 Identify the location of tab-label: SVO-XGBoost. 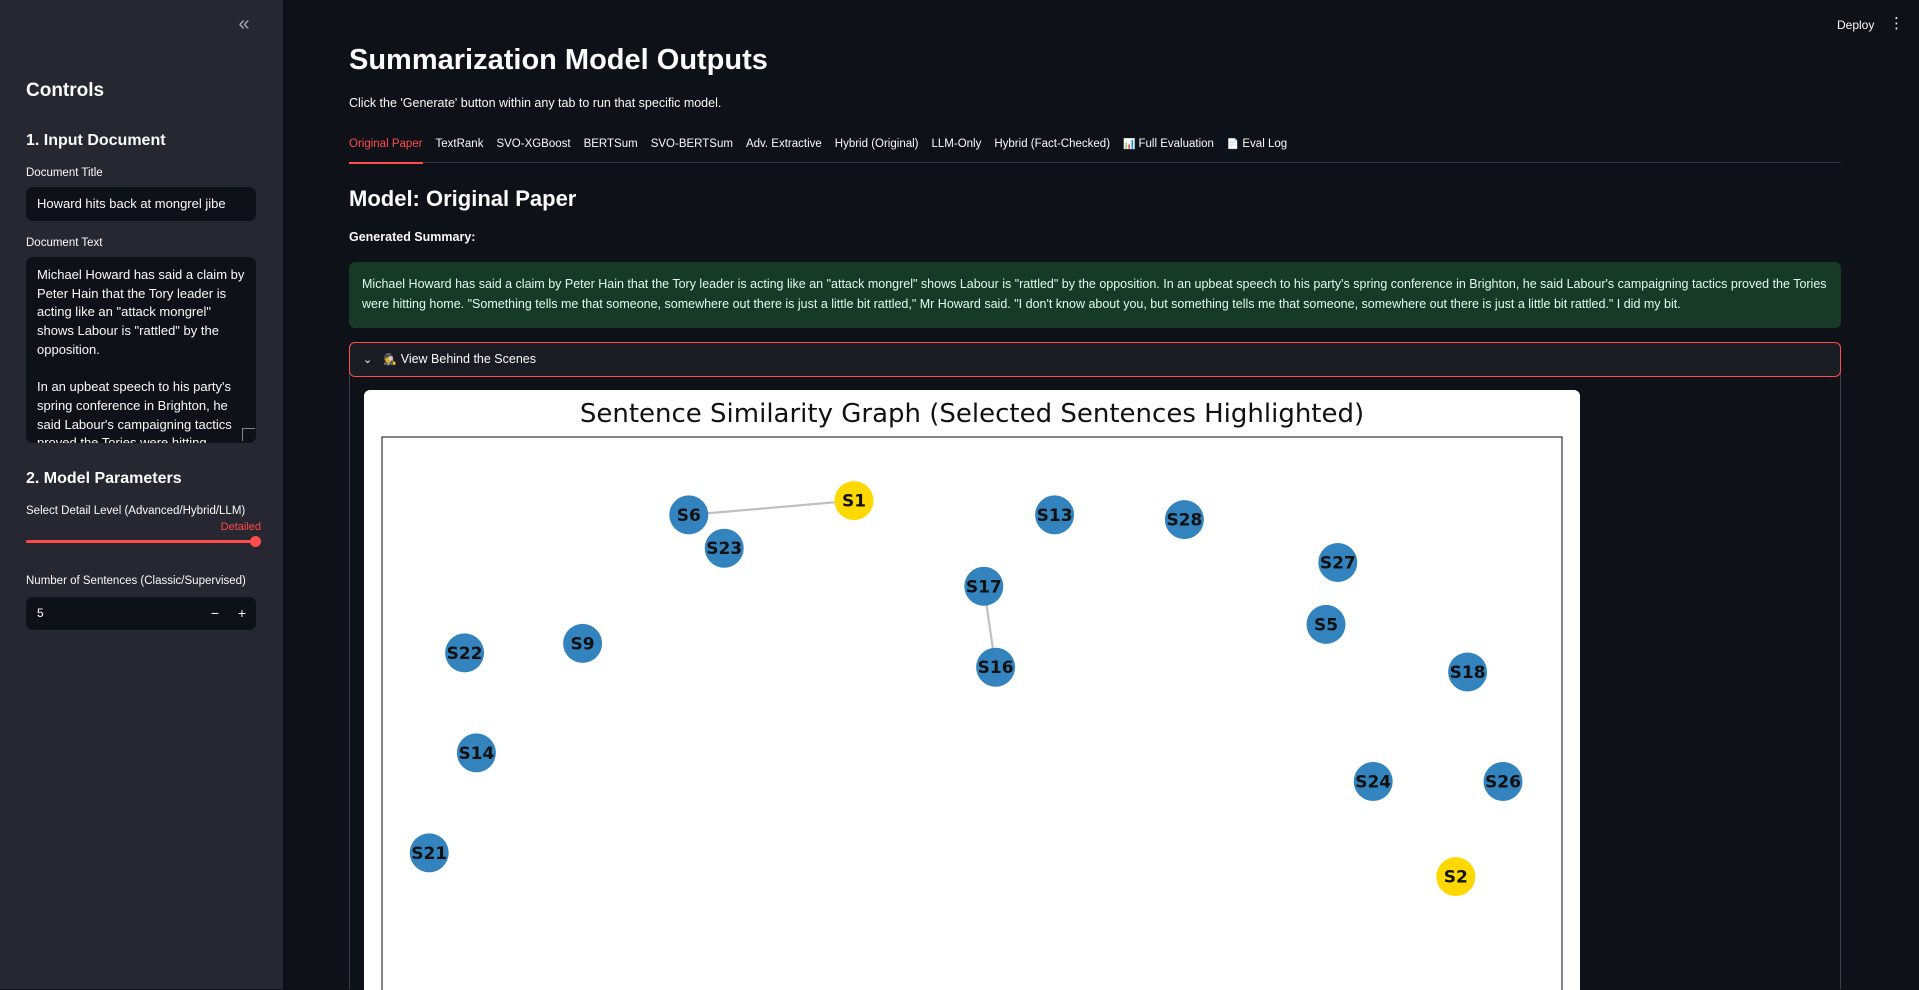
(533, 144).